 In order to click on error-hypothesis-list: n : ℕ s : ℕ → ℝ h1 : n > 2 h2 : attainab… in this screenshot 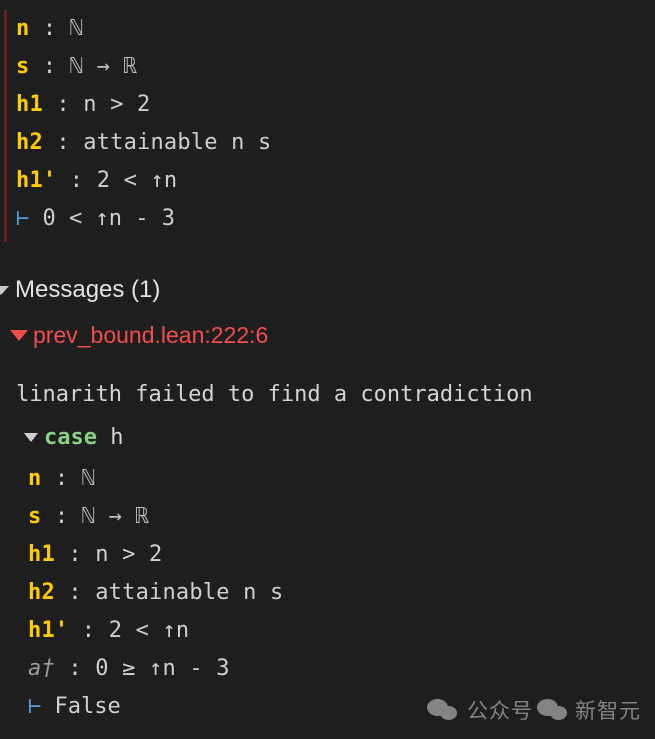, I will do `click(155, 593)`.